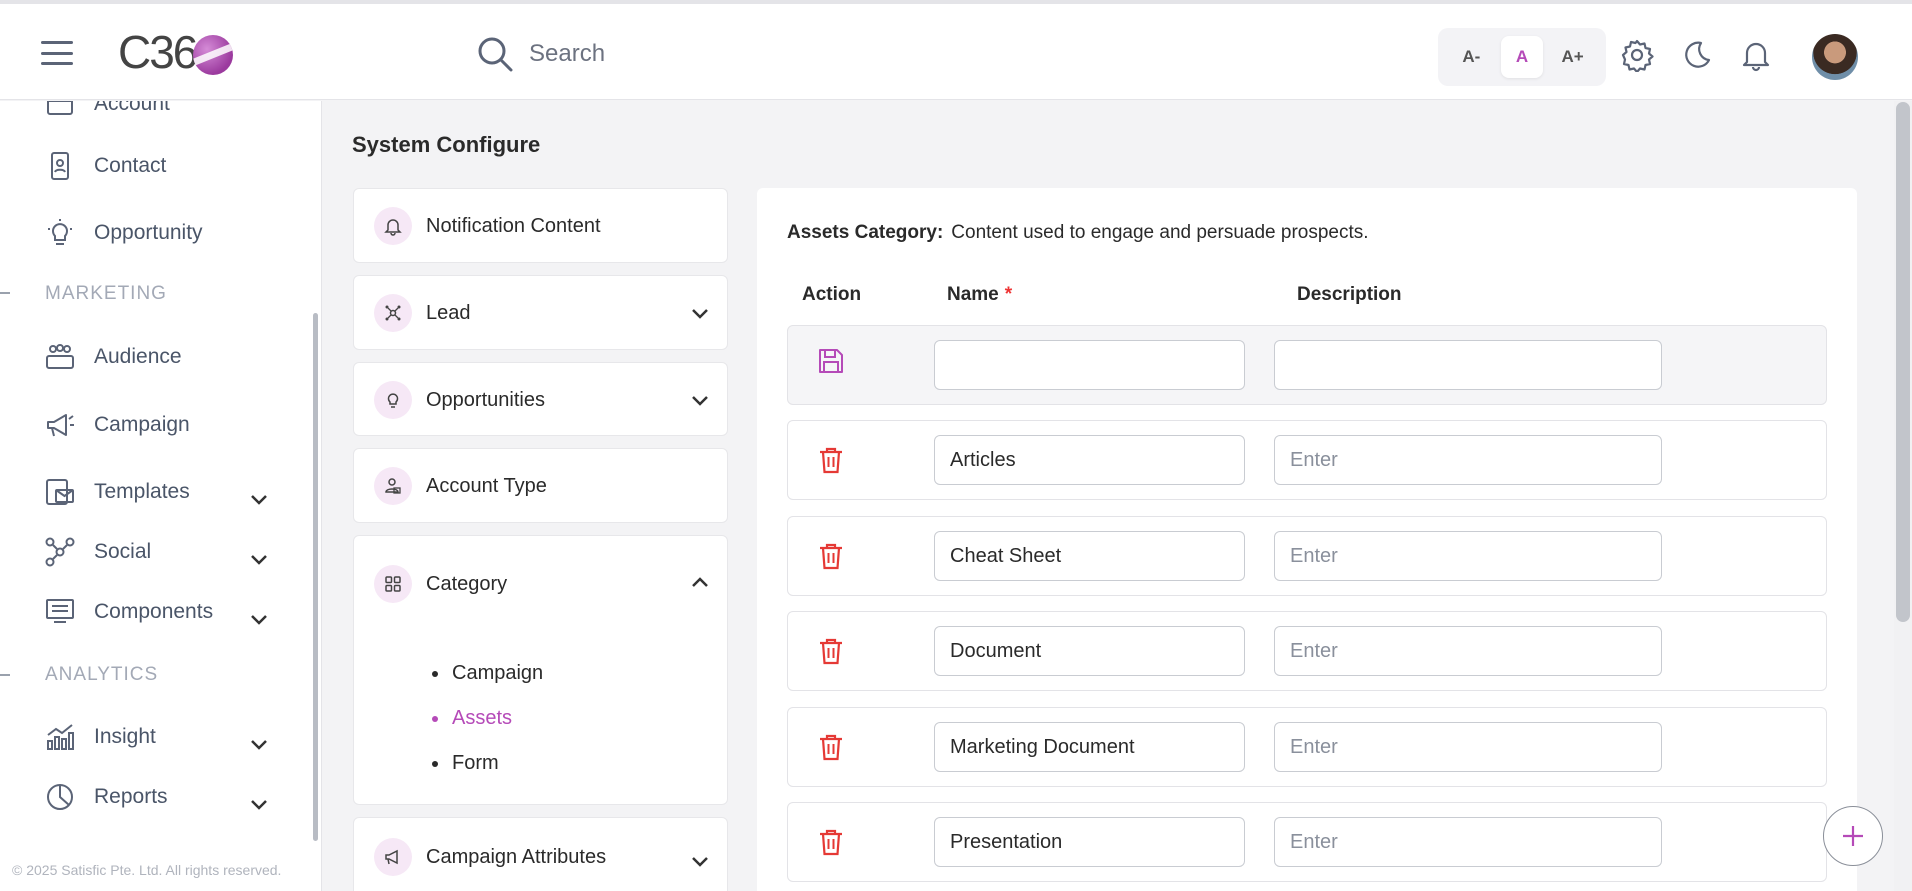 The height and width of the screenshot is (891, 1912). Describe the element at coordinates (60, 611) in the screenshot. I see `components-icon` at that location.